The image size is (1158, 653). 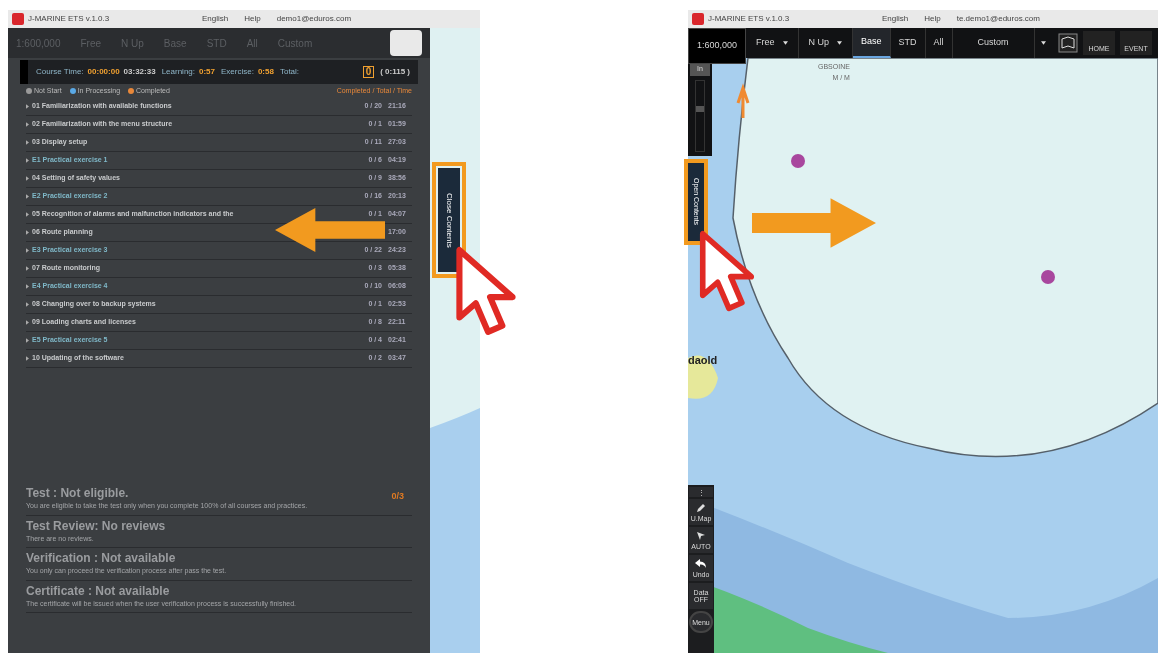 What do you see at coordinates (872, 43) in the screenshot?
I see `toolbar-tab: Base` at bounding box center [872, 43].